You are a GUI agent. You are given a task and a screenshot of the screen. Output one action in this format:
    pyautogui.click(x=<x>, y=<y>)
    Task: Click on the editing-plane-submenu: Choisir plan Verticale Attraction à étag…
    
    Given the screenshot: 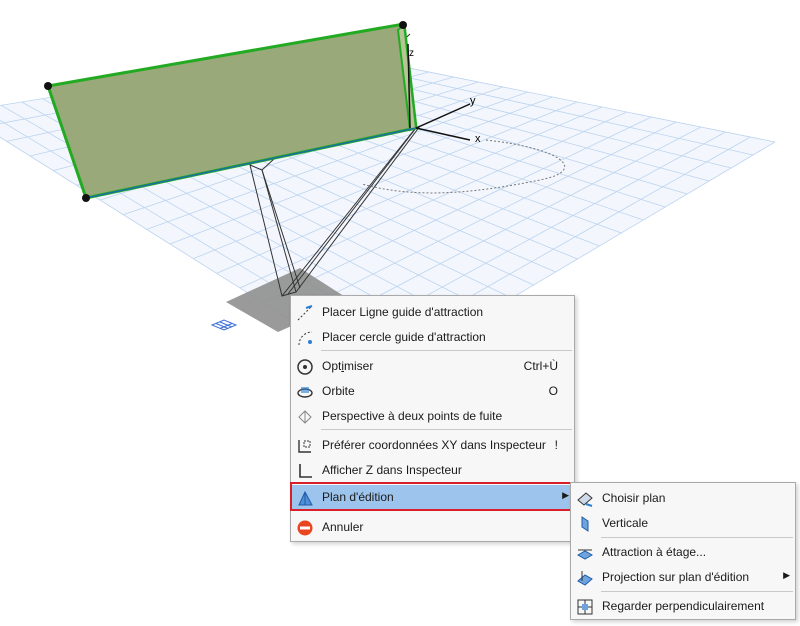 What is the action you would take?
    pyautogui.click(x=683, y=551)
    